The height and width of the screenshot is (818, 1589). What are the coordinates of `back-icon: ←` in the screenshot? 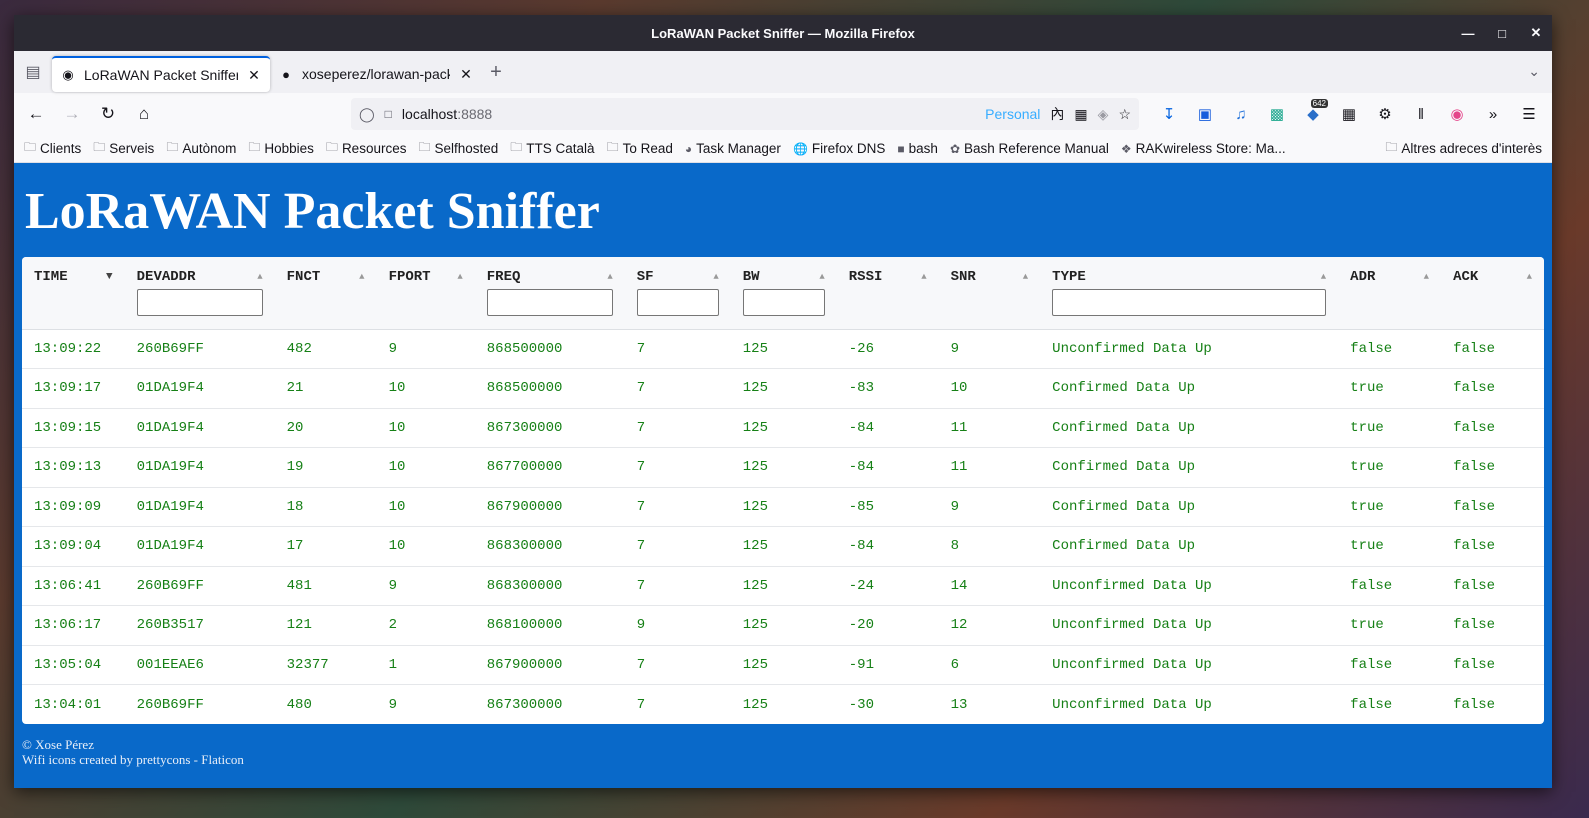 It's located at (36, 114).